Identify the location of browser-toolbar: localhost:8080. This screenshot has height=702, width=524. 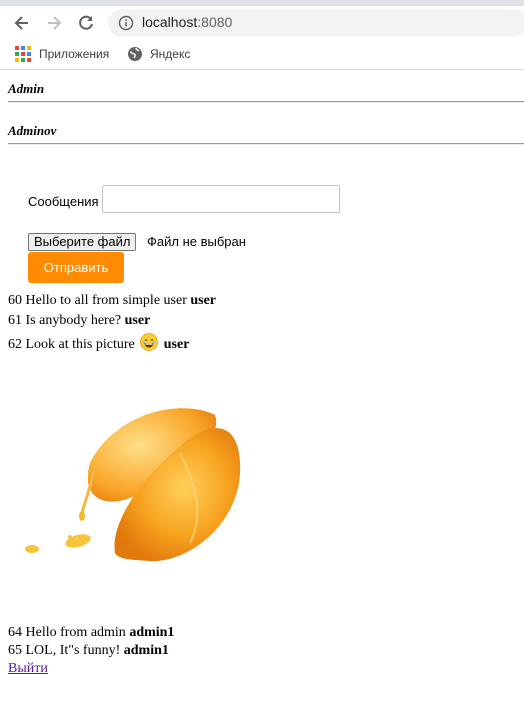
(262, 23).